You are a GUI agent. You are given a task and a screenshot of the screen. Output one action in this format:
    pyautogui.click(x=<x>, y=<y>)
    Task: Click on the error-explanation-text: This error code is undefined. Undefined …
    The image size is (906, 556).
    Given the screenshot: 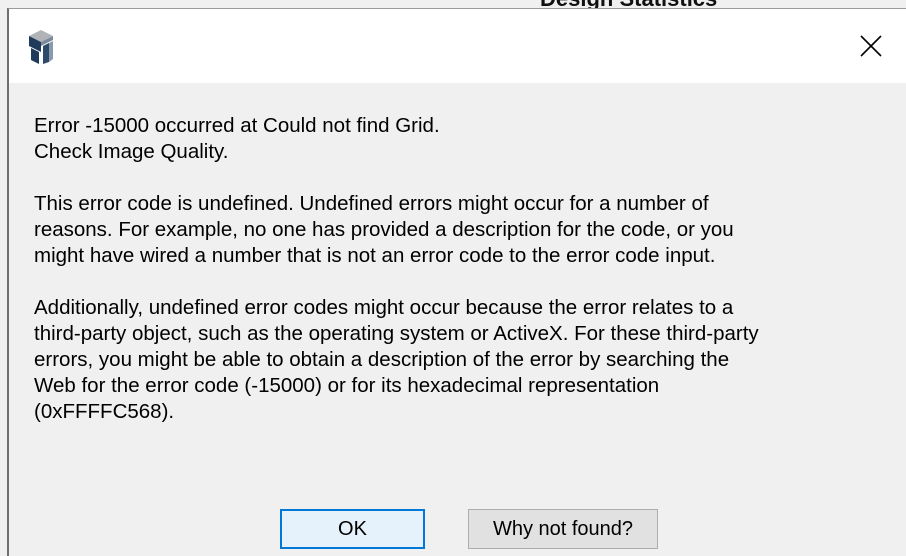 What is the action you would take?
    pyautogui.click(x=384, y=229)
    